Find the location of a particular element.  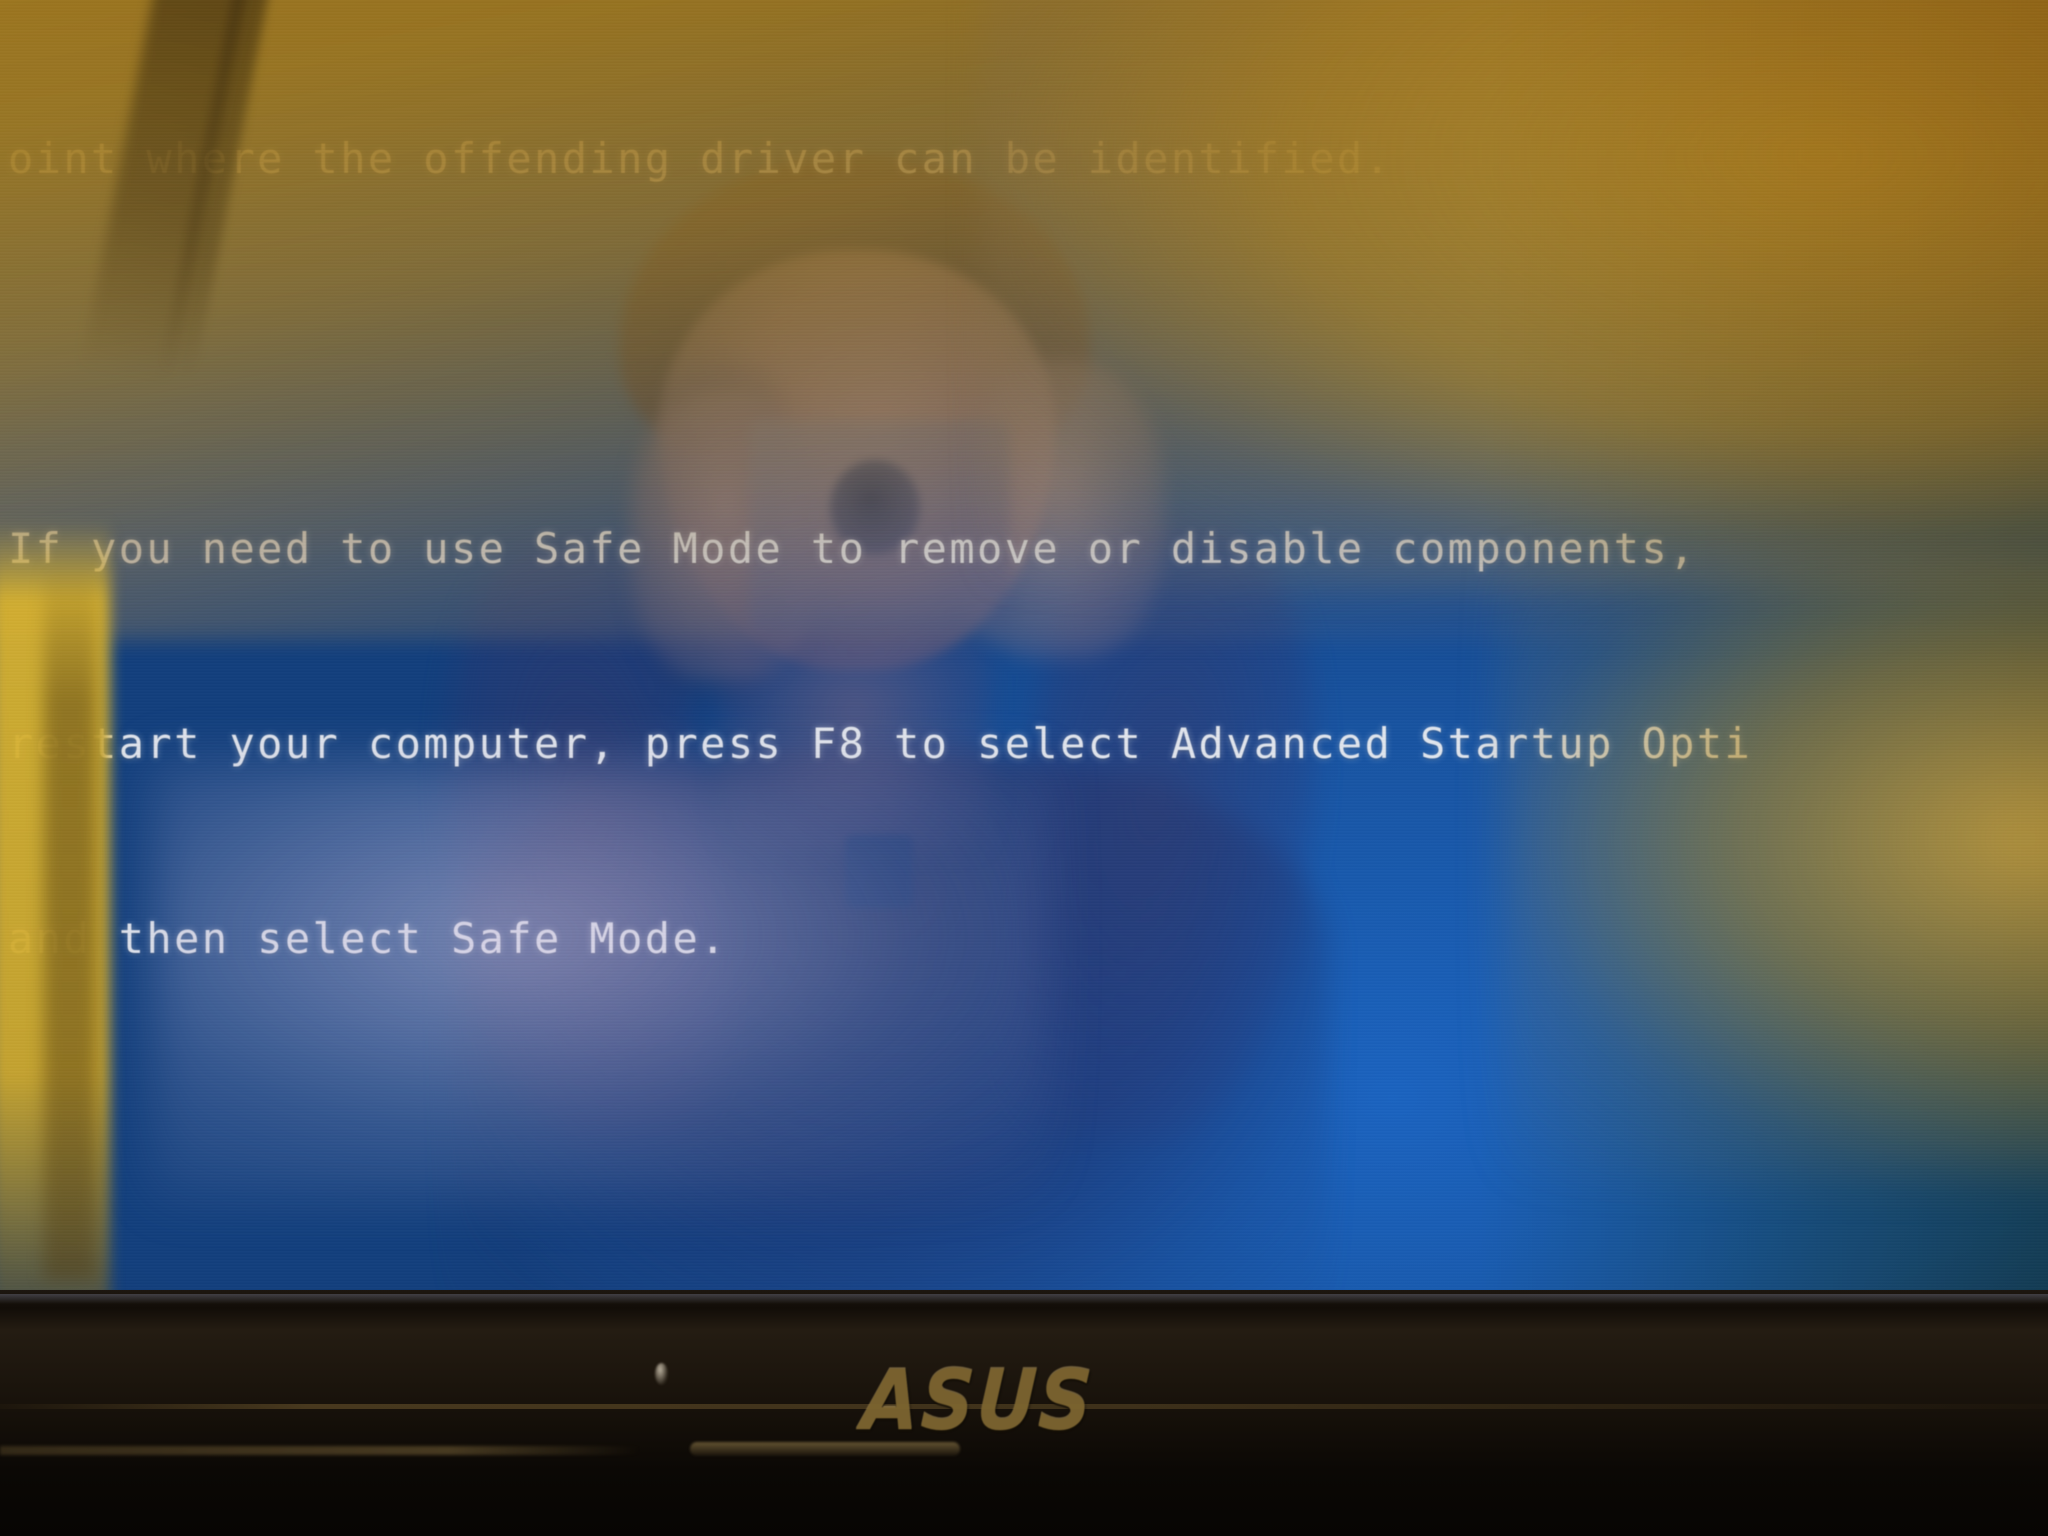

bezel-indicator-dot is located at coordinates (661, 1374).